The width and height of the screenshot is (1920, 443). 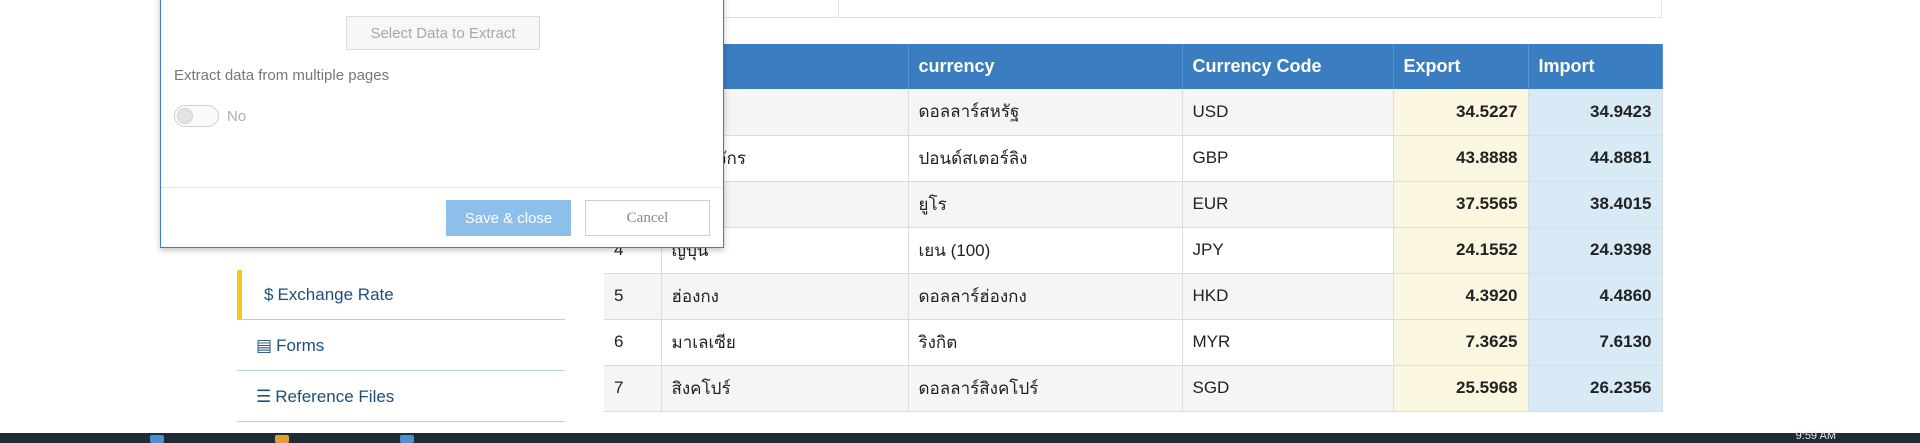 I want to click on table-row: เมริกาดอลลาร์สหรัฐUSD34.522734.9423, so click(x=1133, y=112).